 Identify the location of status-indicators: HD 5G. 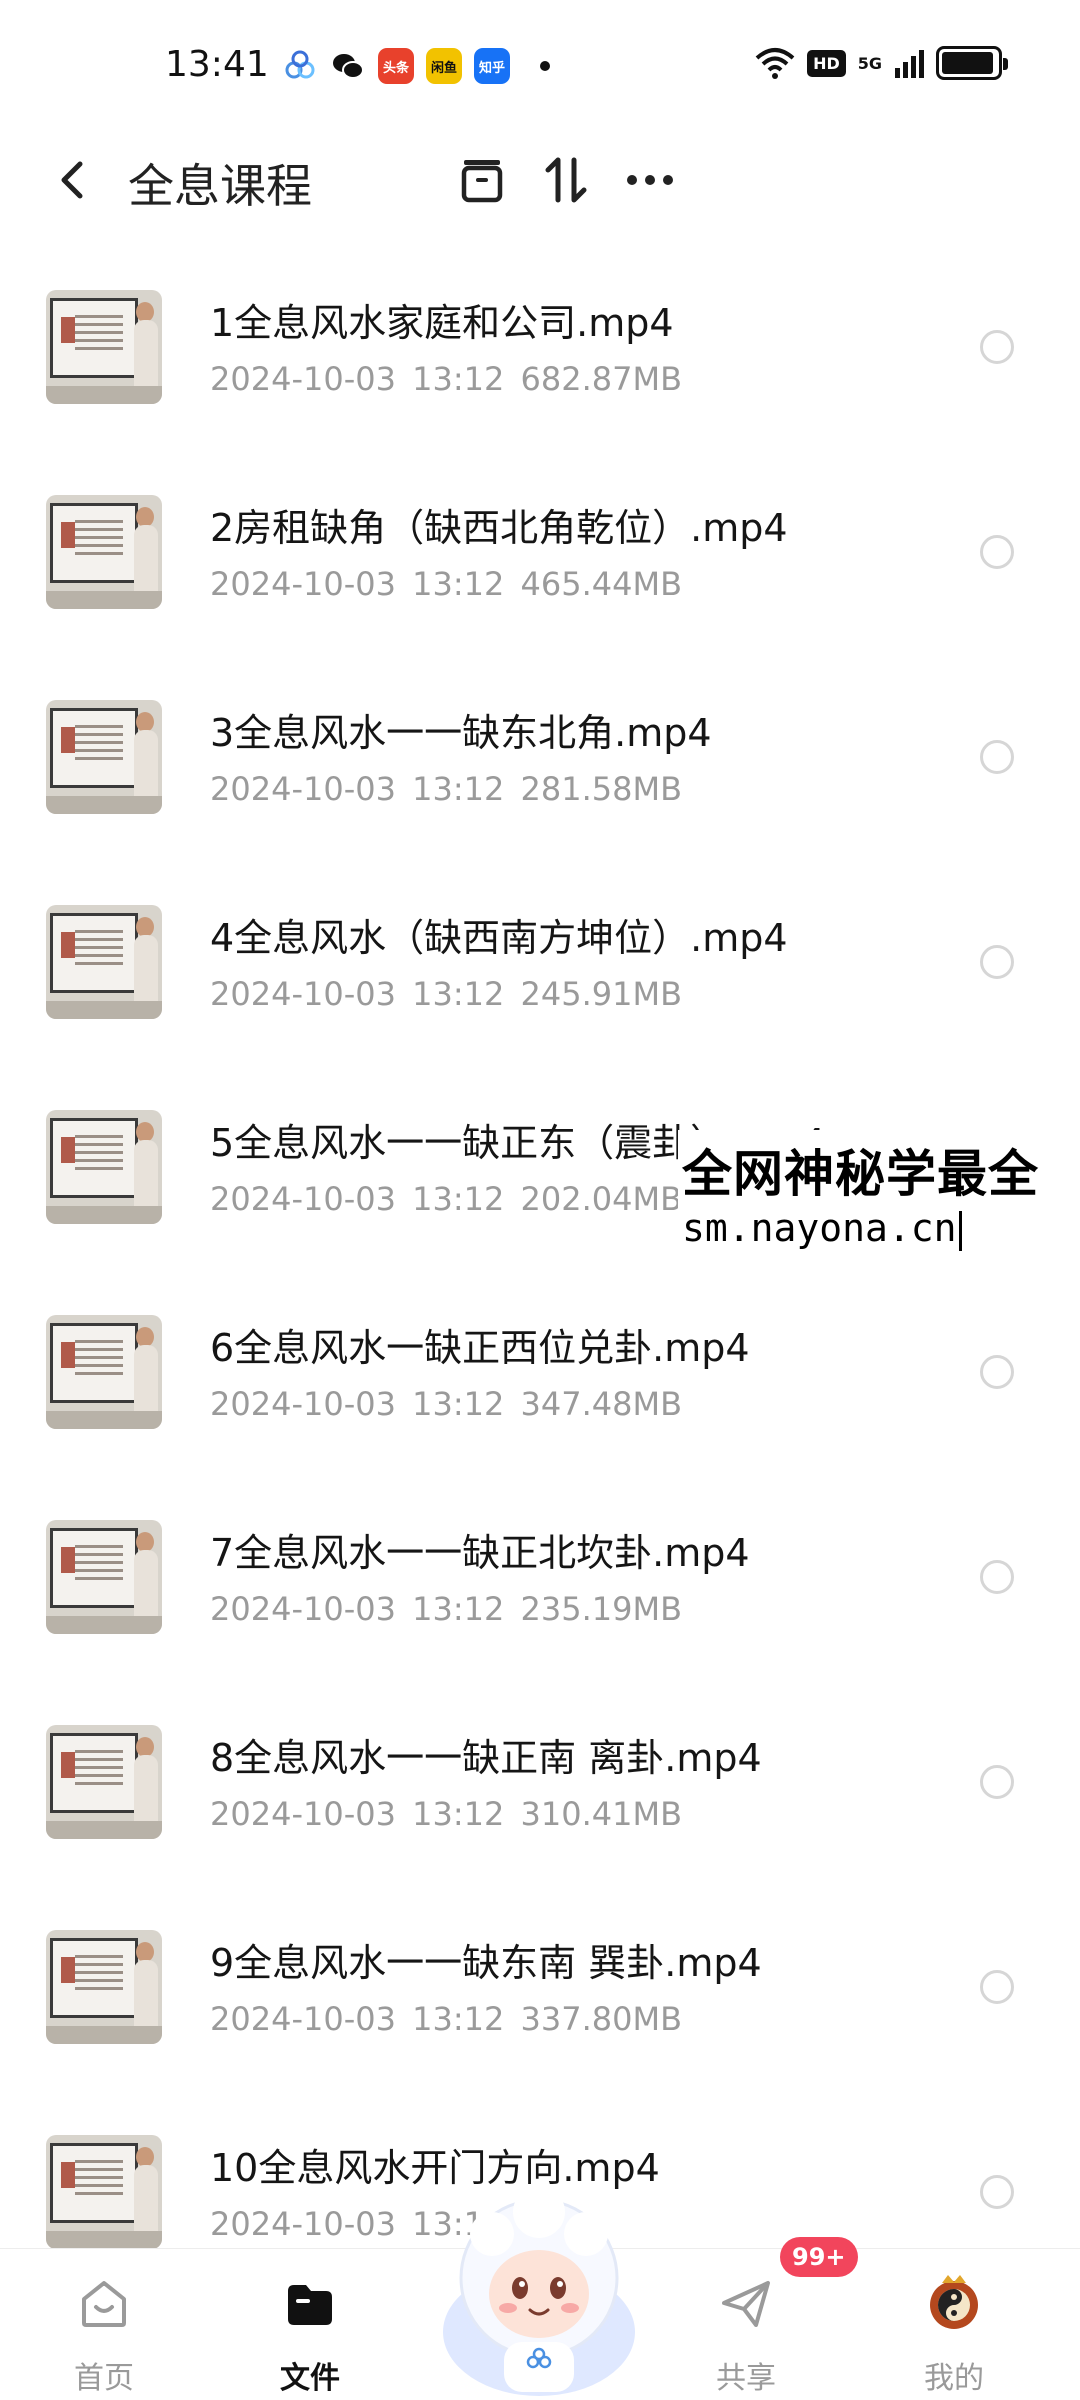
(881, 63).